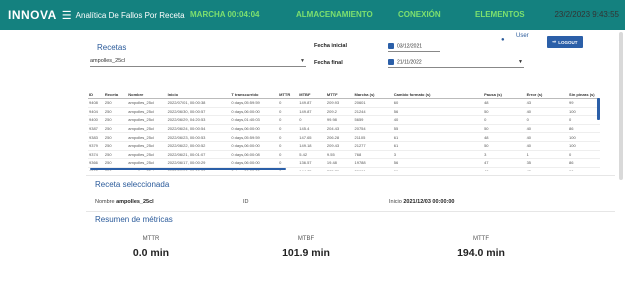  Describe the element at coordinates (339, 120) in the screenshot. I see `table-cell: 99.98` at that location.